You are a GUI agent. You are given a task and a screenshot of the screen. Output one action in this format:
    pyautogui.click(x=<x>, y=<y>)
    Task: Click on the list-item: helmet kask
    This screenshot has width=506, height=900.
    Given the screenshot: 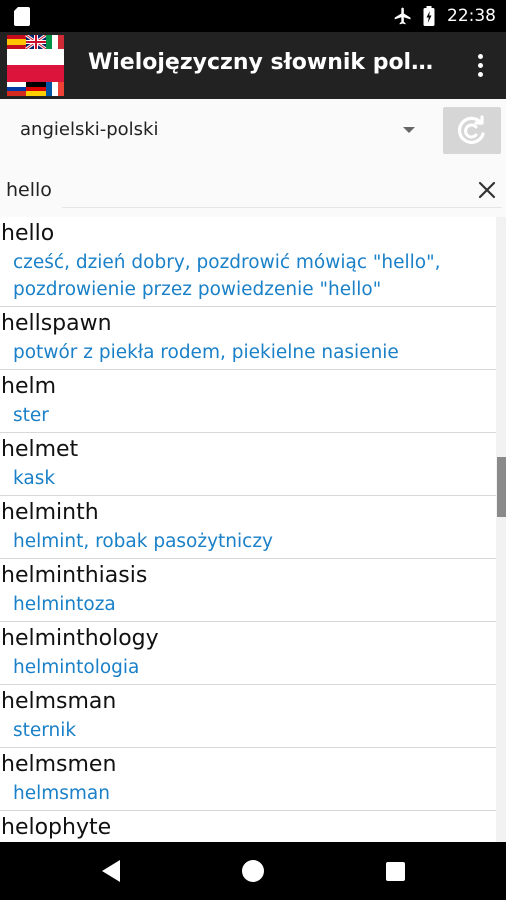 What is the action you would take?
    pyautogui.click(x=248, y=464)
    